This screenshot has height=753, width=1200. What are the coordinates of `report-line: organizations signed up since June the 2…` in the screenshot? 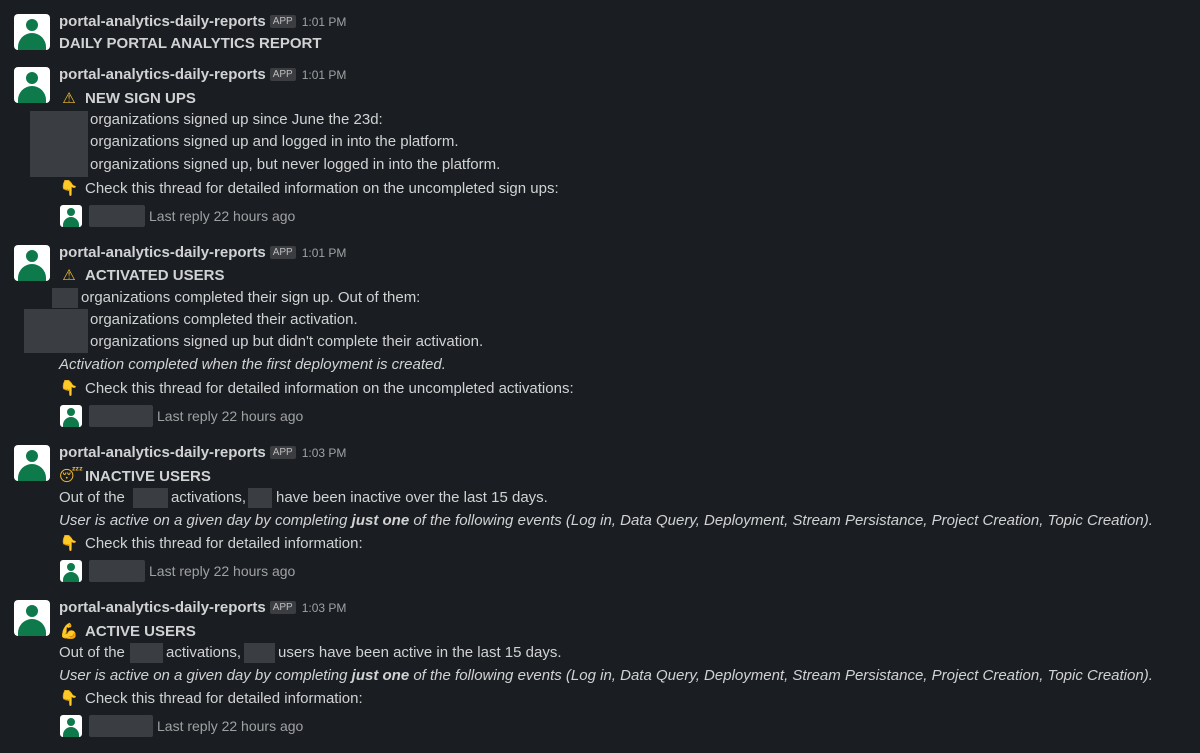 It's located at (236, 119).